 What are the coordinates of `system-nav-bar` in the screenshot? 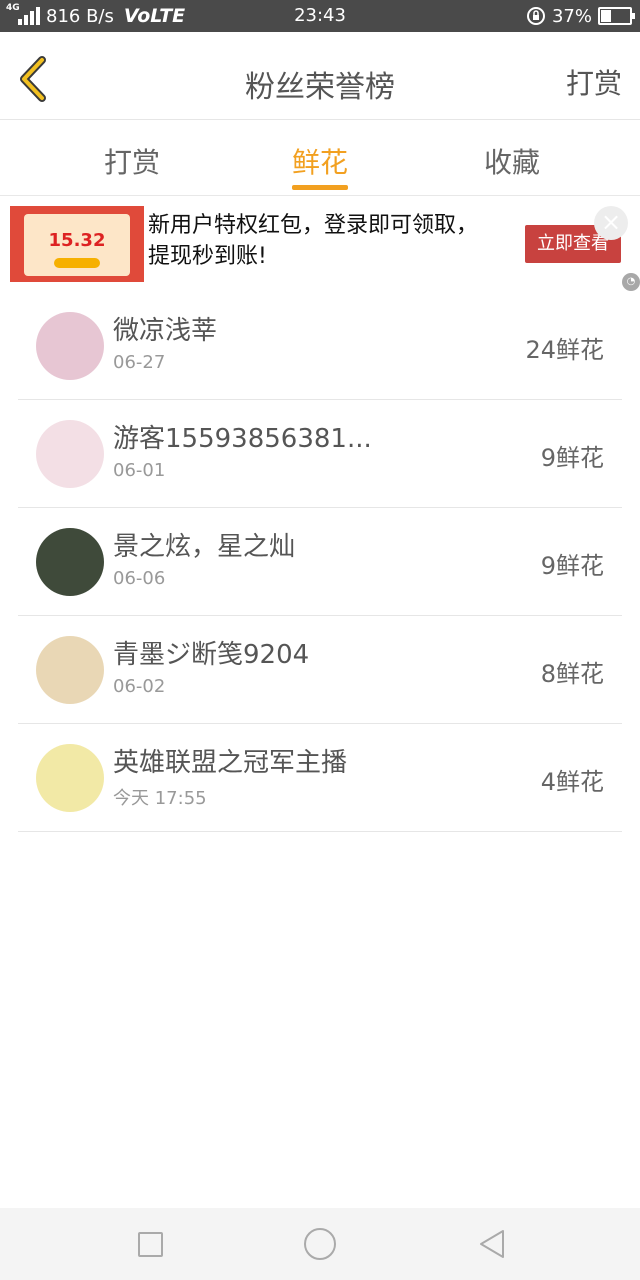 It's located at (320, 1244).